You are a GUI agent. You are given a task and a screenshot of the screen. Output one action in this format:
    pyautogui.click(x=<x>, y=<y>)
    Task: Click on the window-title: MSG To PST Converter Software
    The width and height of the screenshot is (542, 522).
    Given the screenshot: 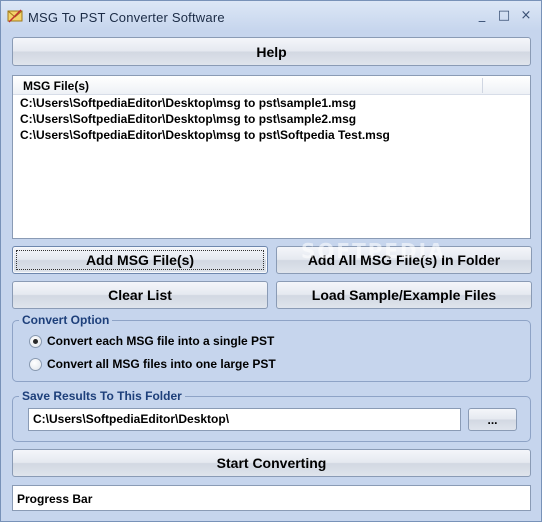 What is the action you would take?
    pyautogui.click(x=126, y=17)
    